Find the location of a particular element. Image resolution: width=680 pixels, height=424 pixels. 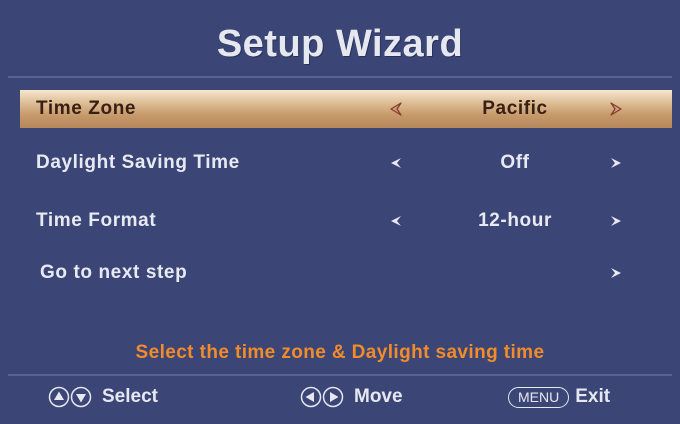

footer-divider is located at coordinates (340, 375).